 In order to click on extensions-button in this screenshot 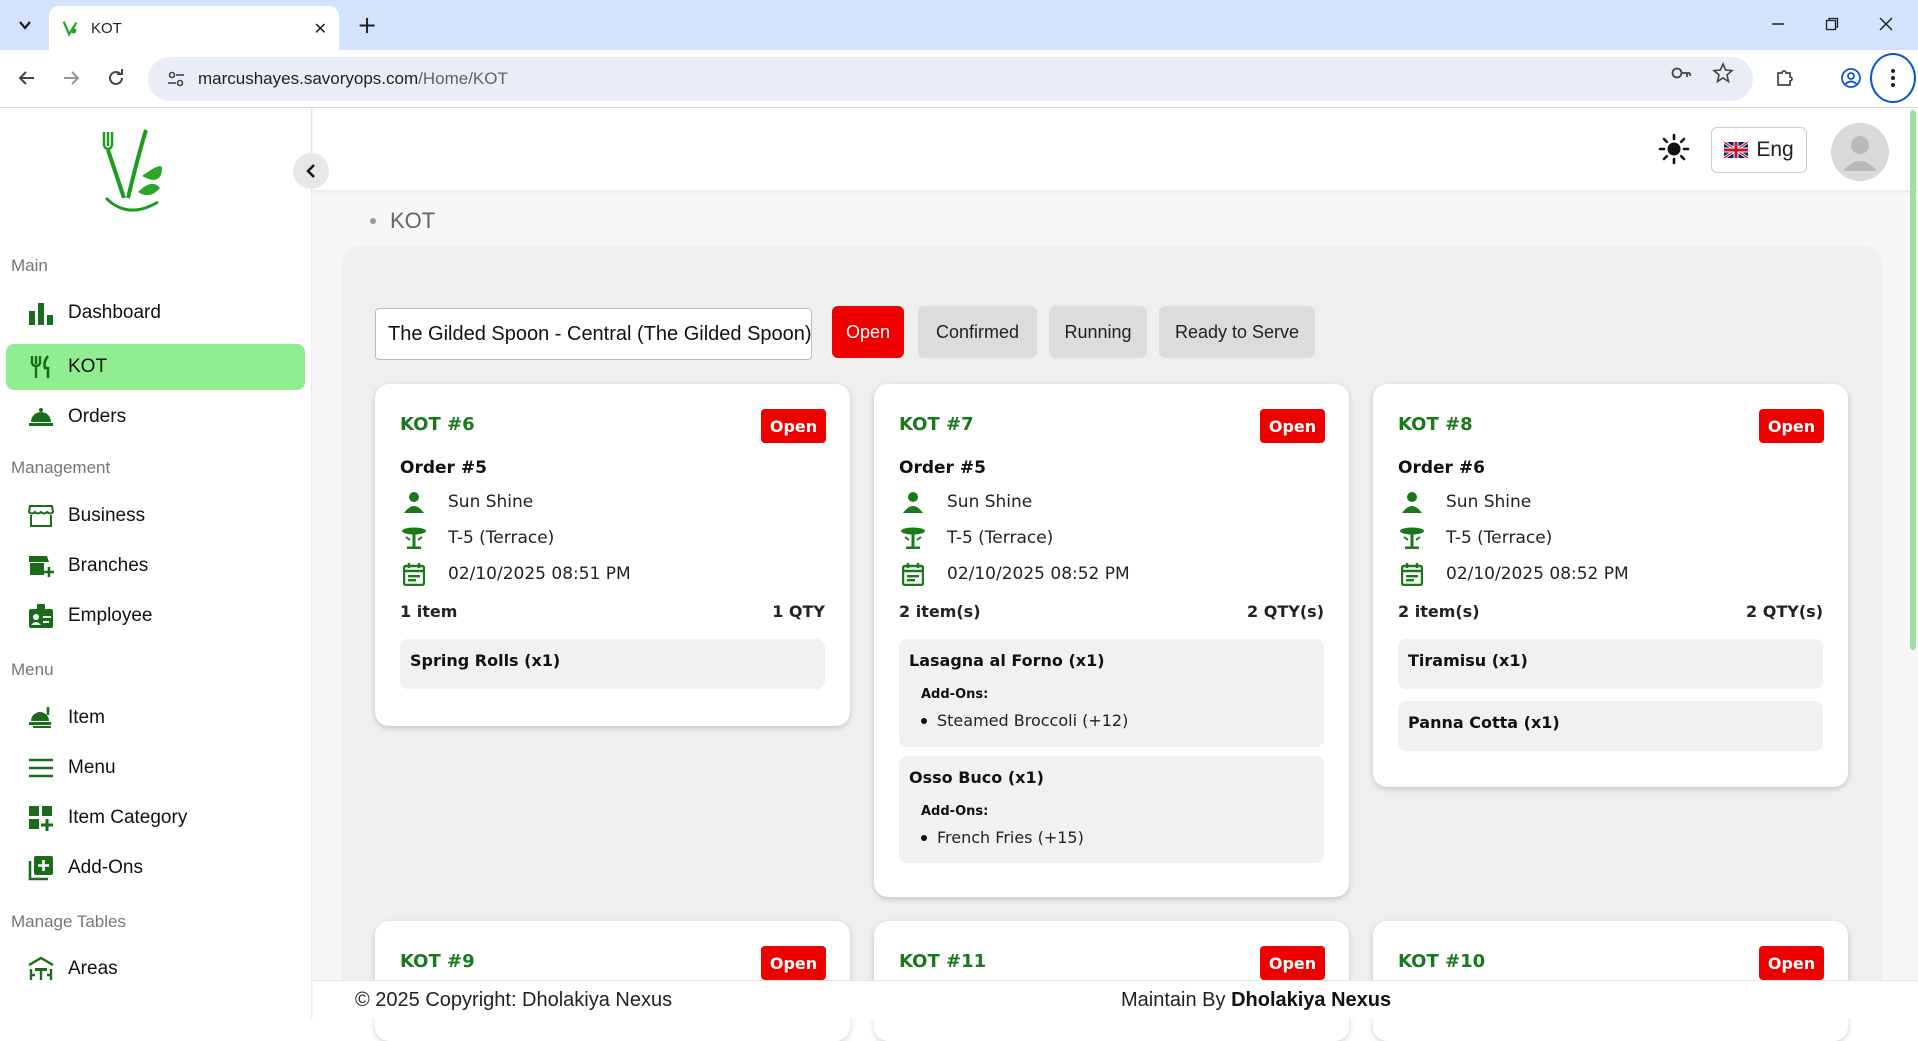, I will do `click(1785, 78)`.